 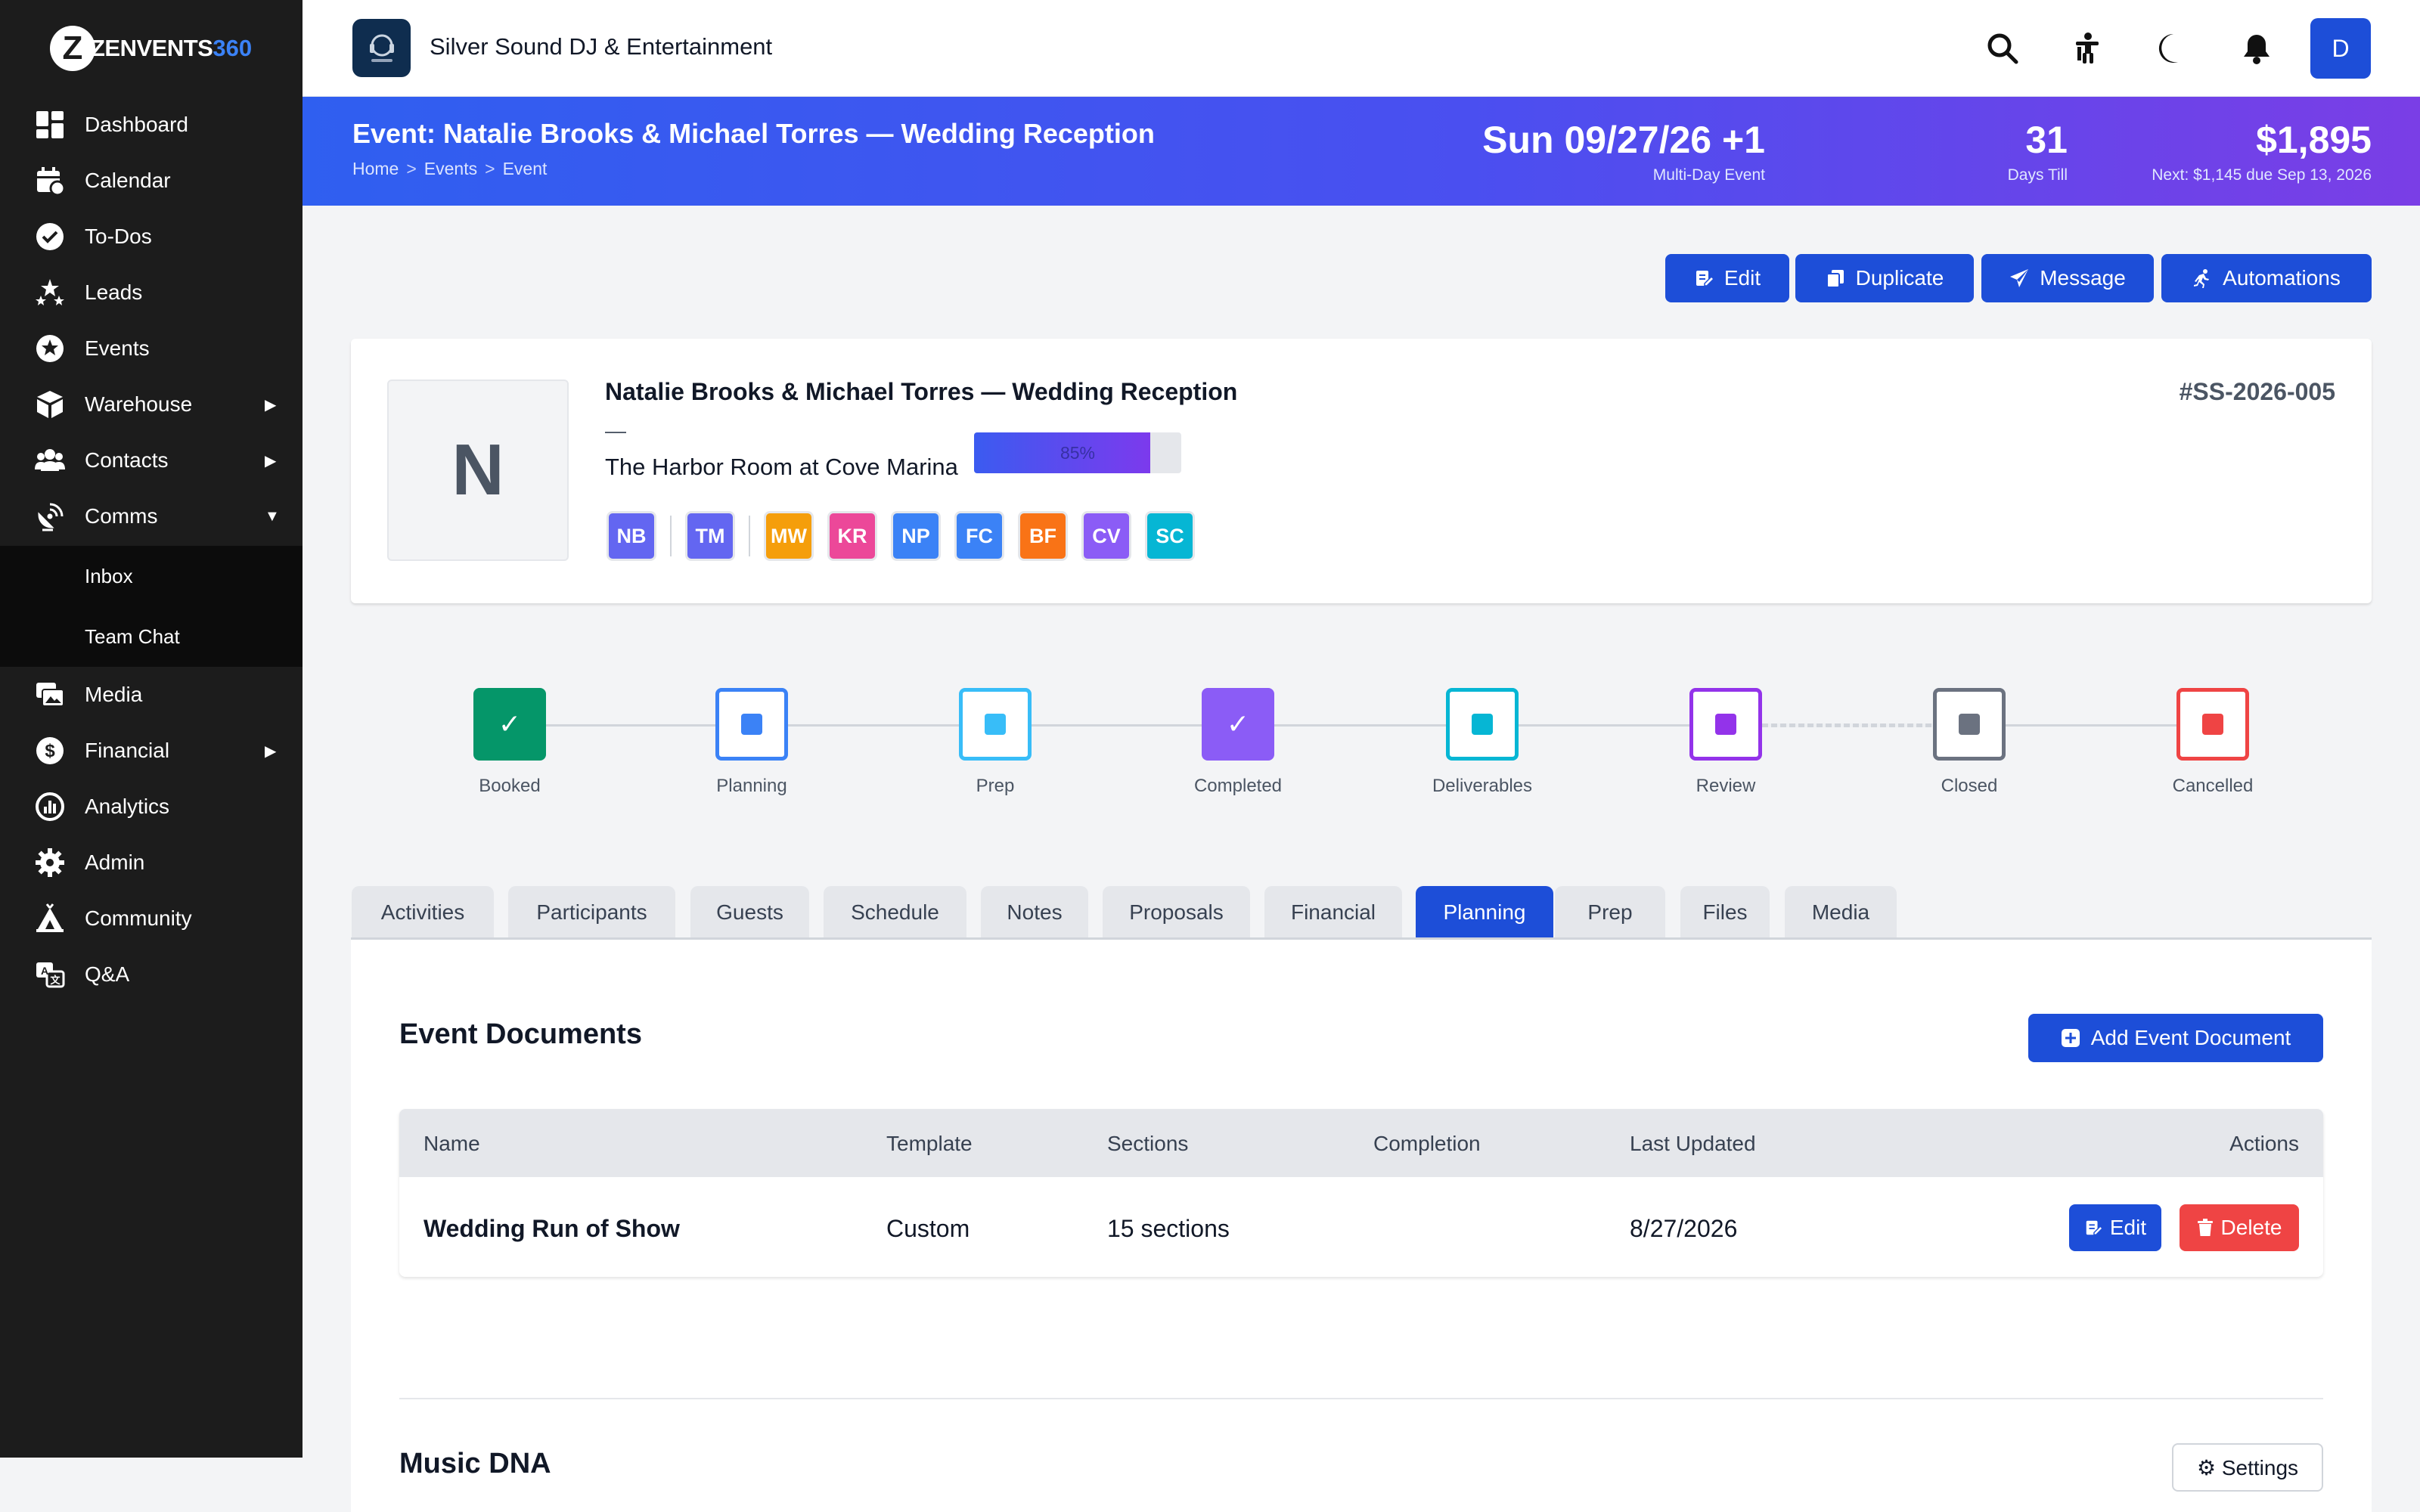 What do you see at coordinates (710, 536) in the screenshot?
I see `participant-chip: TM` at bounding box center [710, 536].